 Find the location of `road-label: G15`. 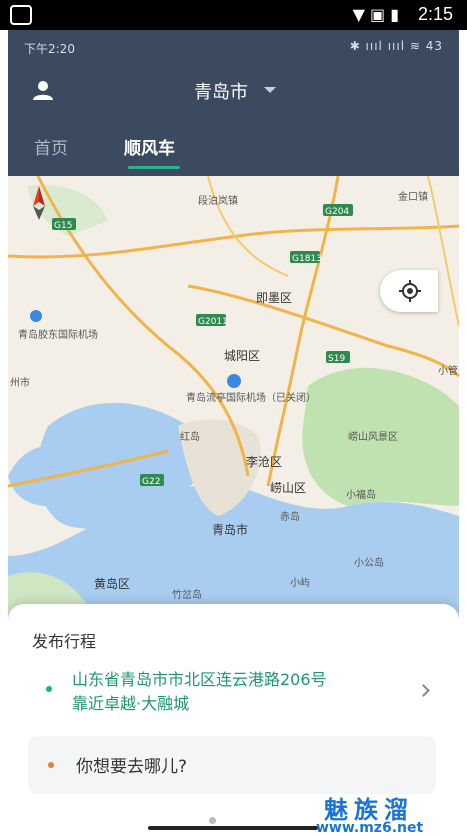

road-label: G15 is located at coordinates (63, 226).